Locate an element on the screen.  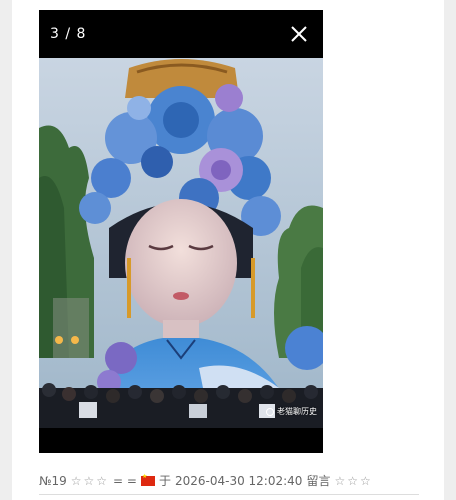
close-button is located at coordinates (299, 34).